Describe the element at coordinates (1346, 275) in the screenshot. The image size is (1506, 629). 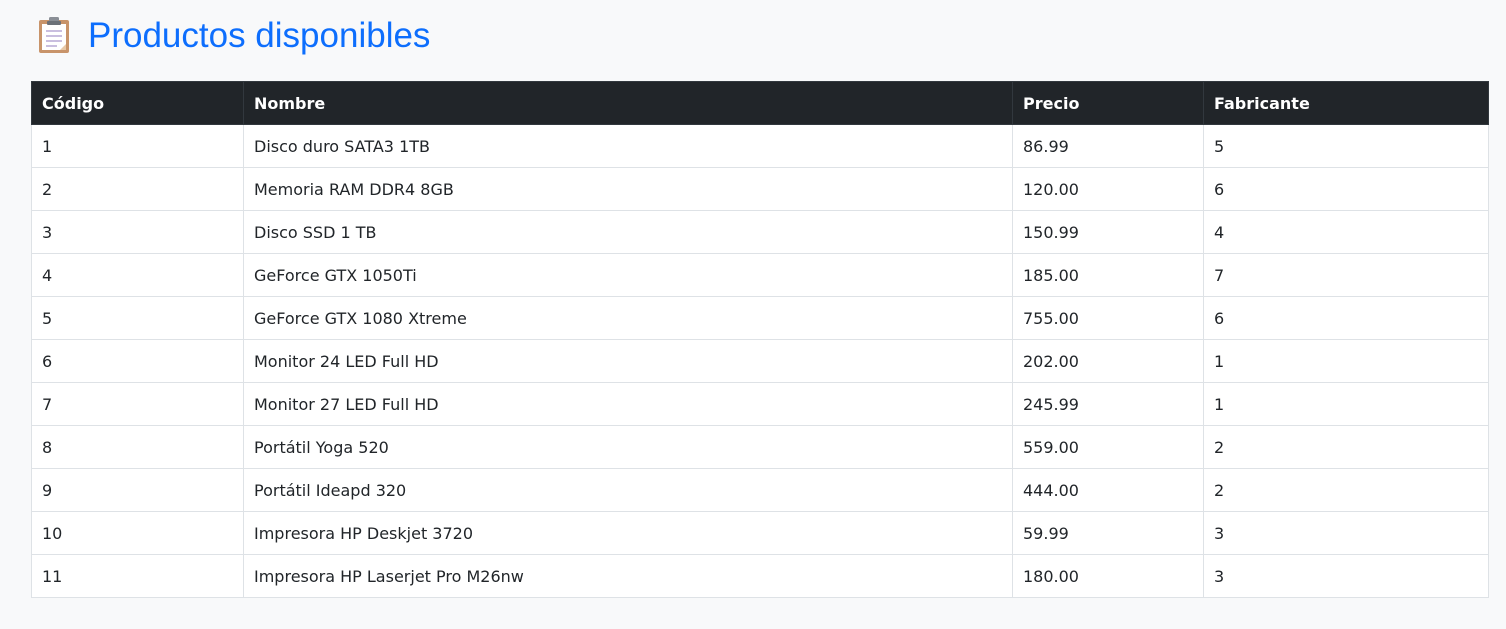
I see `cell-fabricante: 7` at that location.